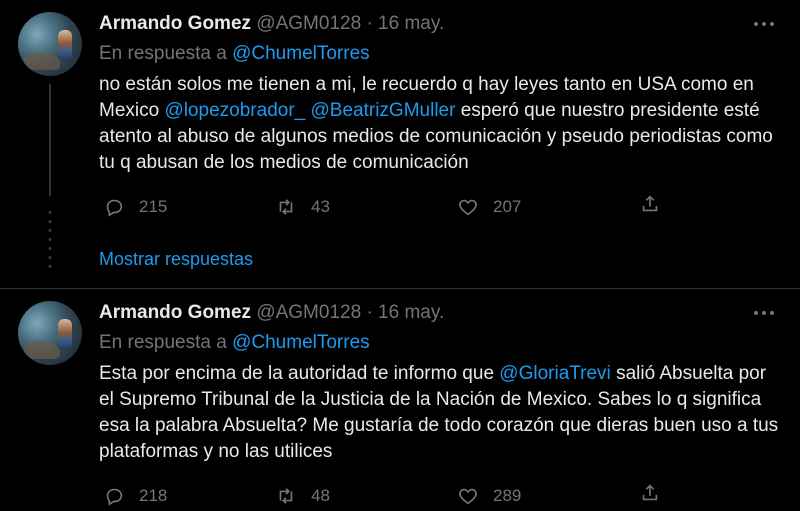  What do you see at coordinates (153, 206) in the screenshot?
I see `reply-count: 215` at bounding box center [153, 206].